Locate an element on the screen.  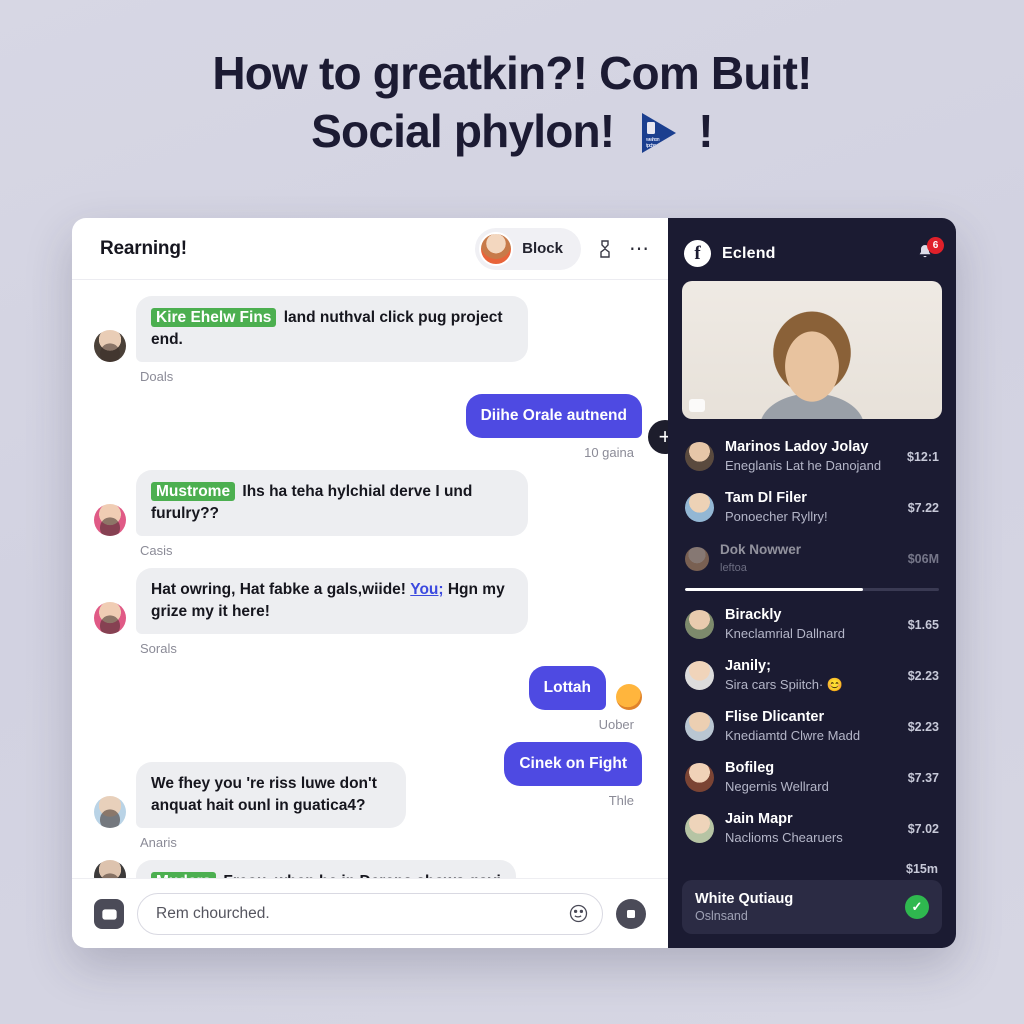
message-meta: Casis is located at coordinates (156, 550).